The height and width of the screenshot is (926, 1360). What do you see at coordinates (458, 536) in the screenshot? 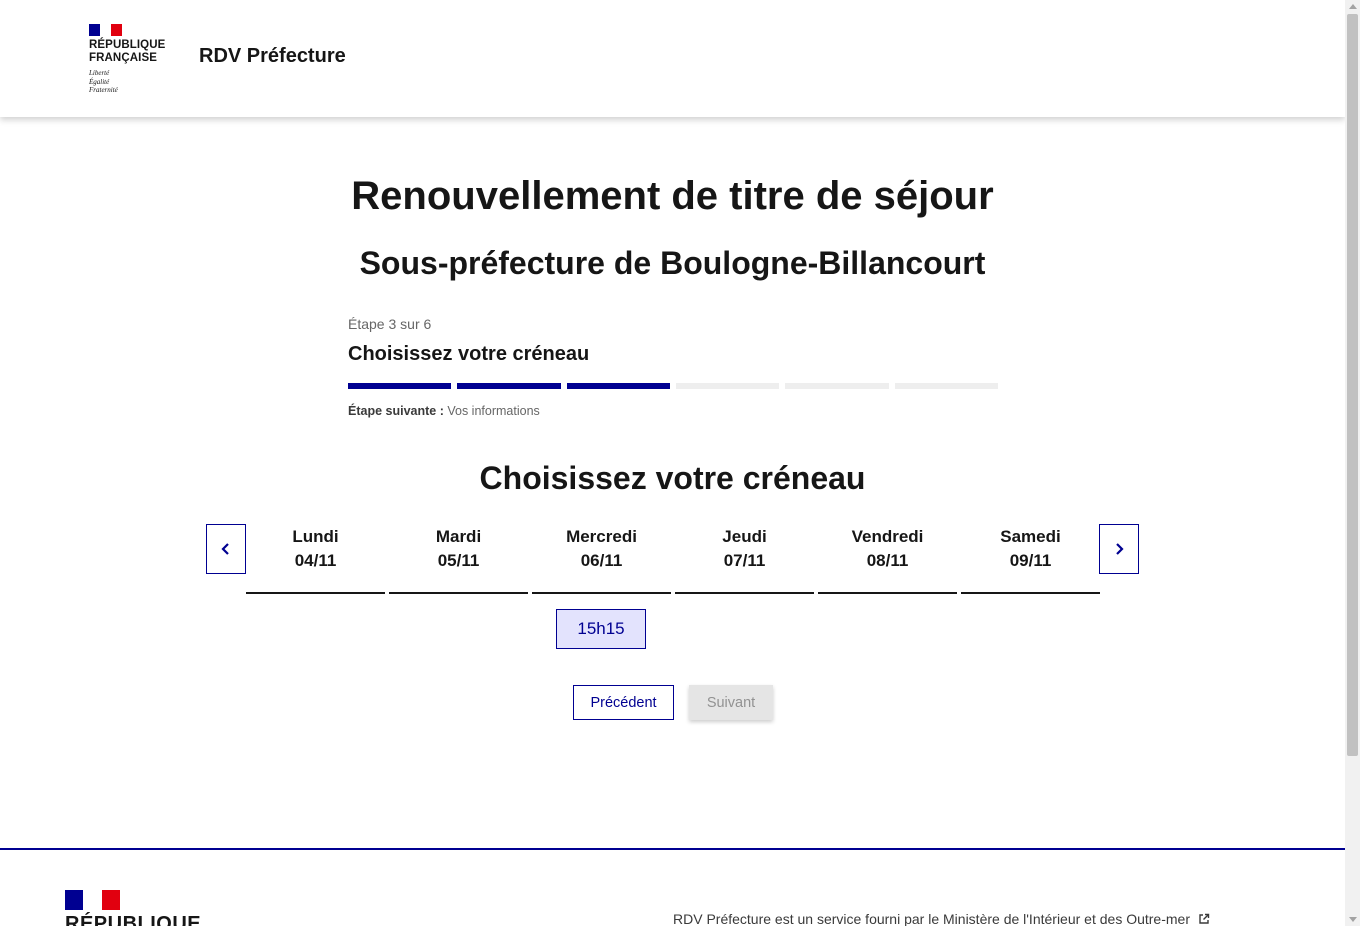
I see `day-name: Mardi` at bounding box center [458, 536].